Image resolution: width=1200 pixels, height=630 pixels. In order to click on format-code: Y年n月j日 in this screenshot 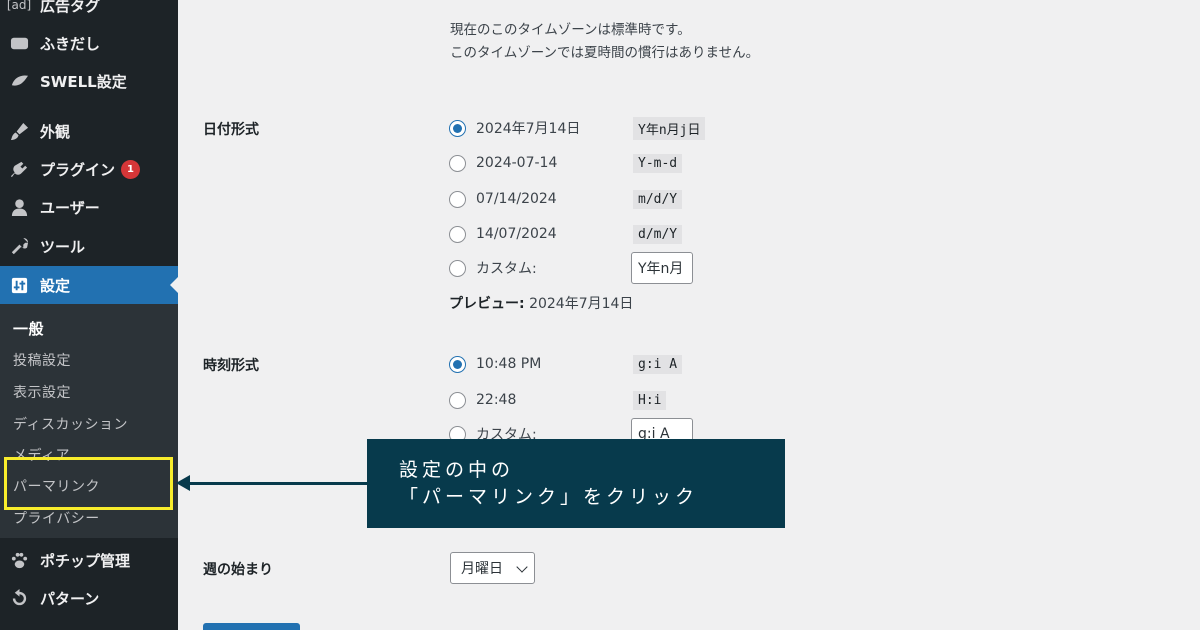, I will do `click(669, 128)`.